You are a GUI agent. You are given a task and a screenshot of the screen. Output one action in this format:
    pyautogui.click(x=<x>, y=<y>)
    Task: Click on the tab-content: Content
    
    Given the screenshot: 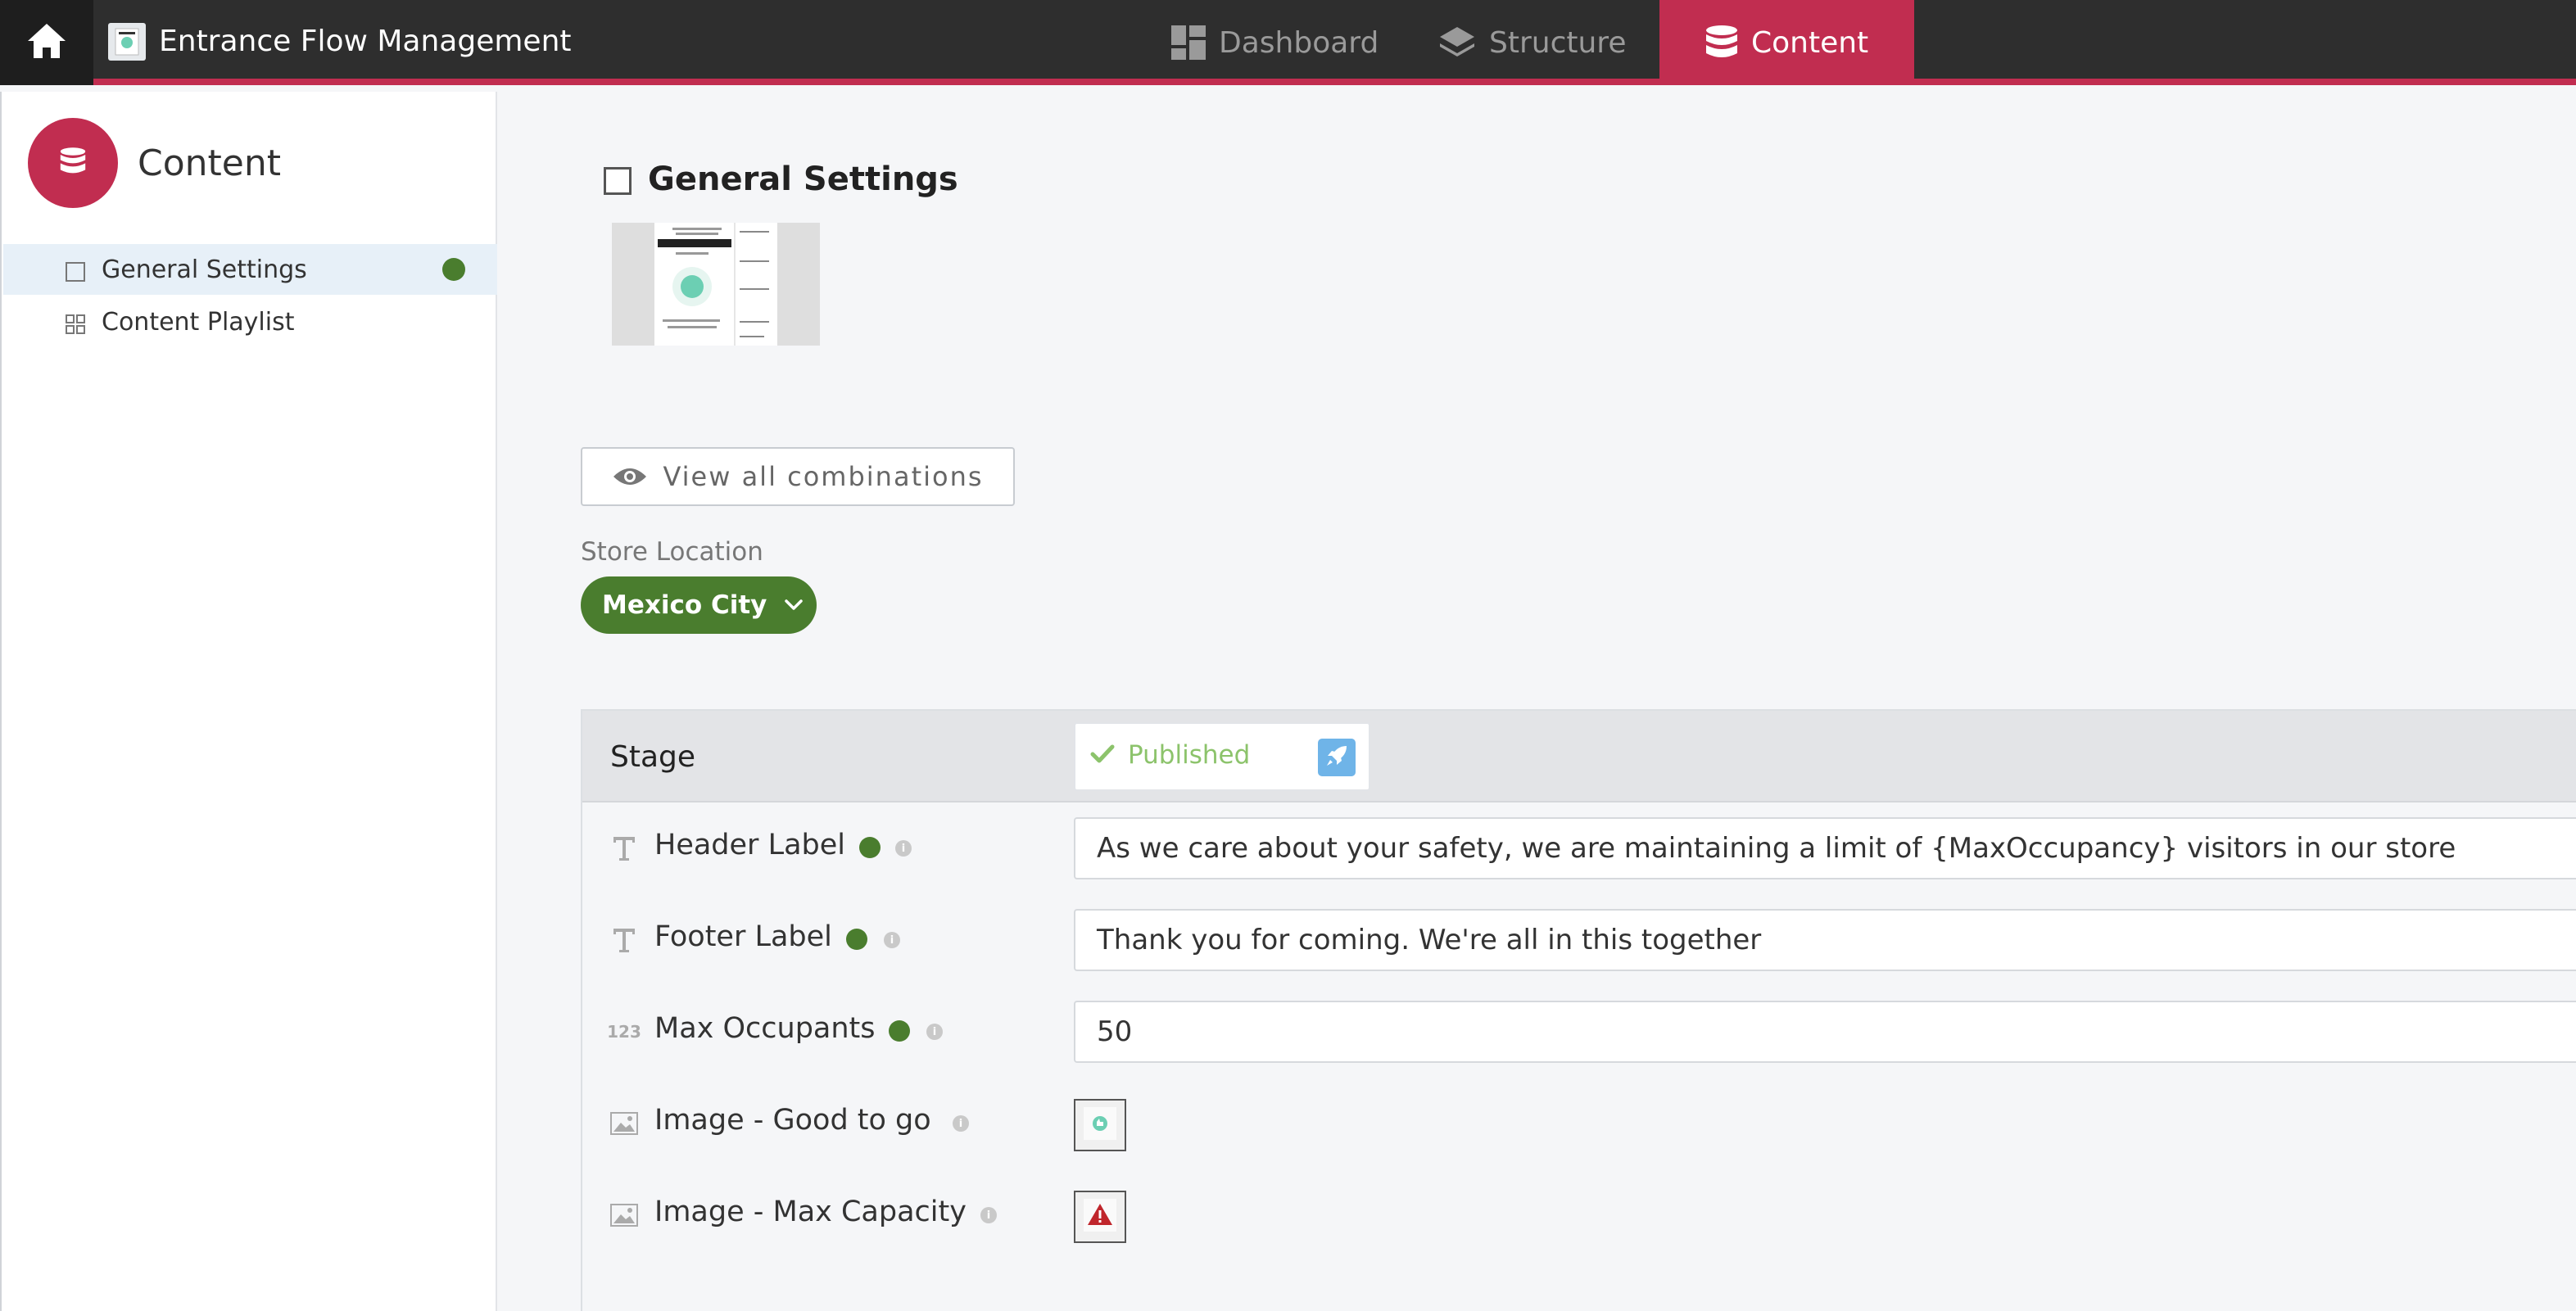 What is the action you would take?
    pyautogui.click(x=1787, y=42)
    